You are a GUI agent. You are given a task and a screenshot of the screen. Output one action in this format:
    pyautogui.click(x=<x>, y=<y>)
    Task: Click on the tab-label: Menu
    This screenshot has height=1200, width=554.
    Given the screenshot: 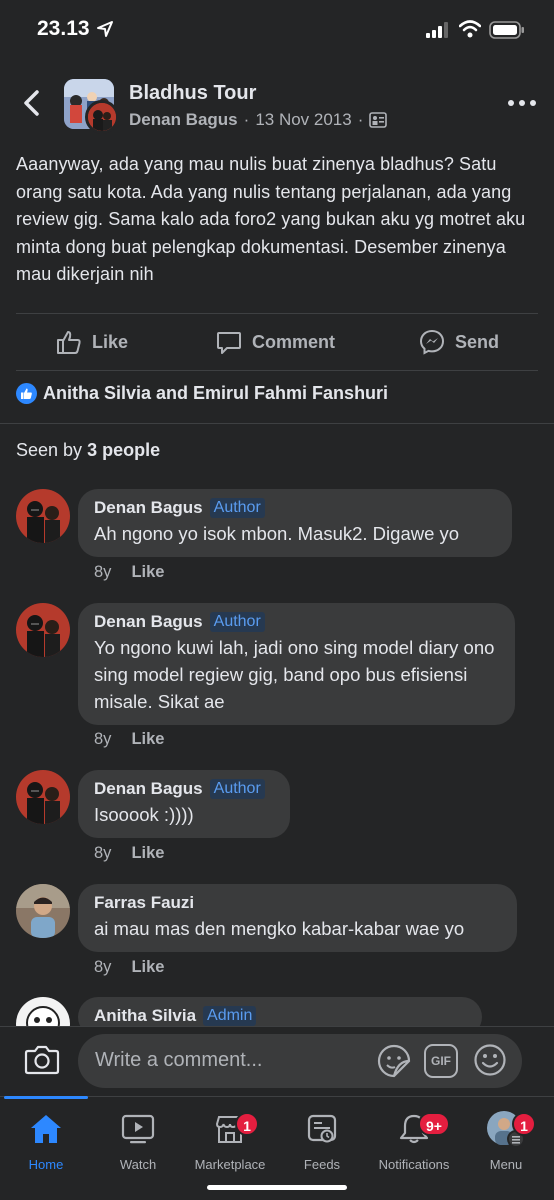 What is the action you would take?
    pyautogui.click(x=506, y=1164)
    